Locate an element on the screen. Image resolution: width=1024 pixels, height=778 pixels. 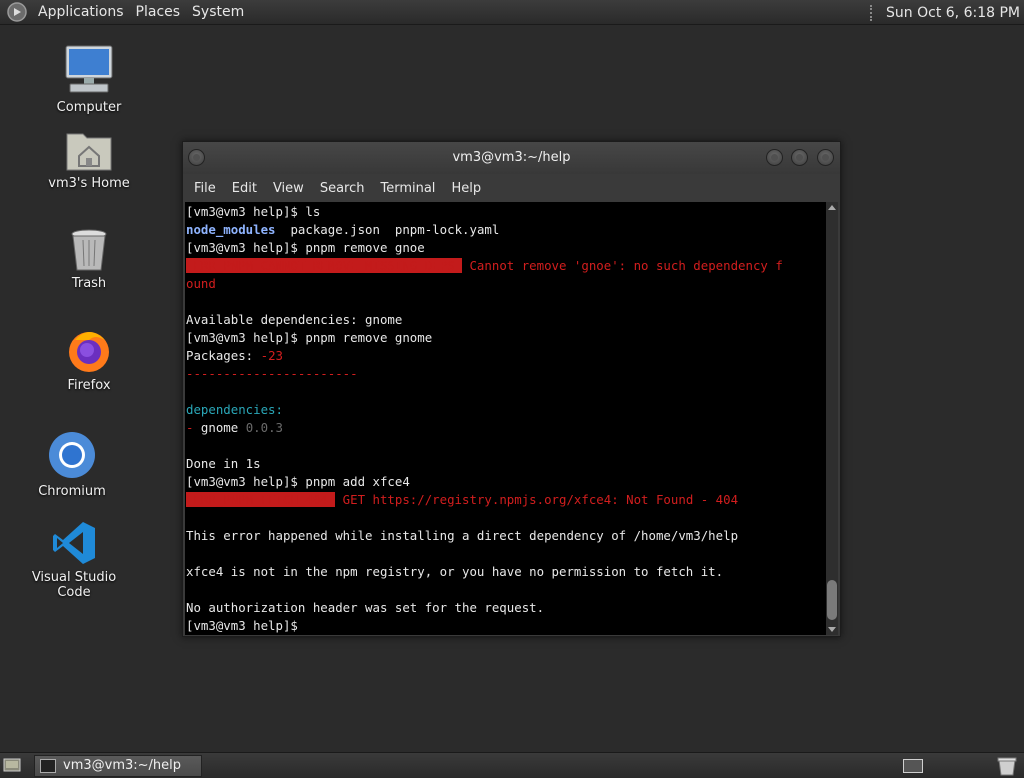
taskbar-item-label: vm3@vm3:~/help is located at coordinates (122, 765).